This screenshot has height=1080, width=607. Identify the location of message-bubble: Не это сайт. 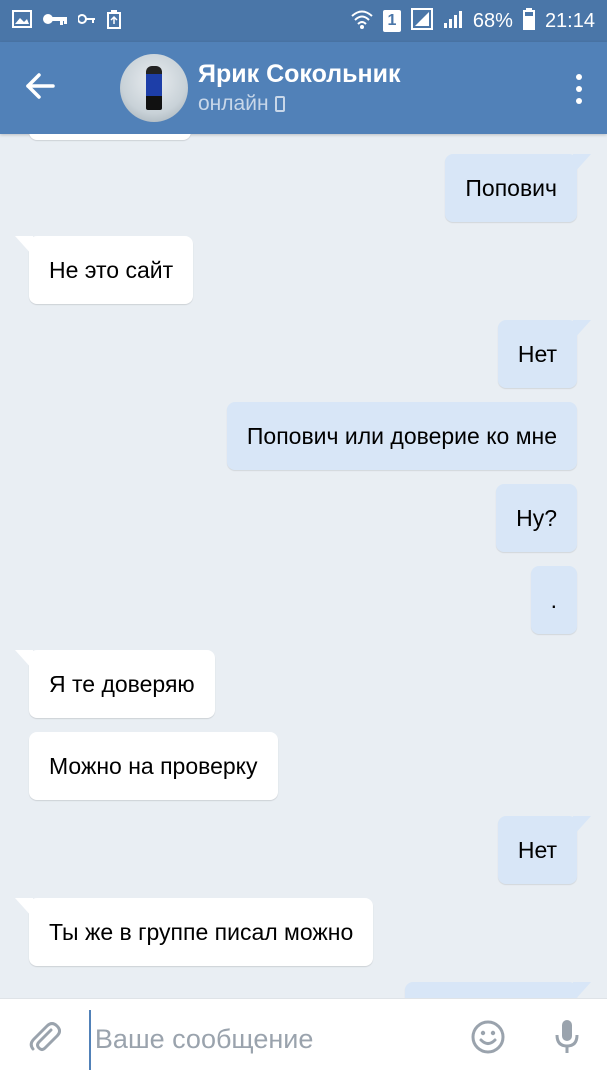
(104, 270).